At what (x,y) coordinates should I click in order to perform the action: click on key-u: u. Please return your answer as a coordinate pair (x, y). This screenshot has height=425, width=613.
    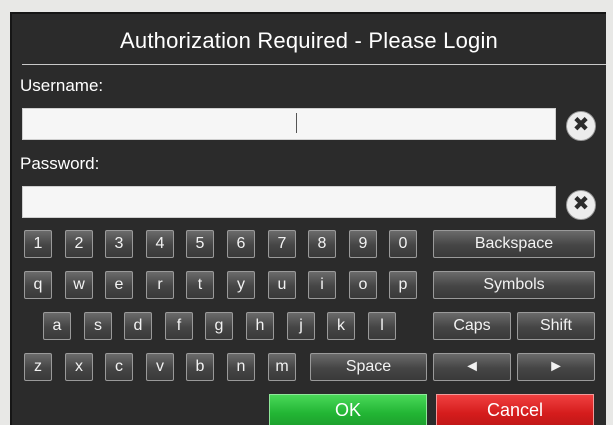
    Looking at the image, I should click on (282, 285).